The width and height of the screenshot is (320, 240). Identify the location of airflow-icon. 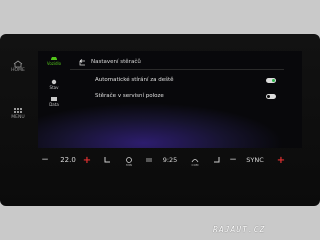
(149, 159).